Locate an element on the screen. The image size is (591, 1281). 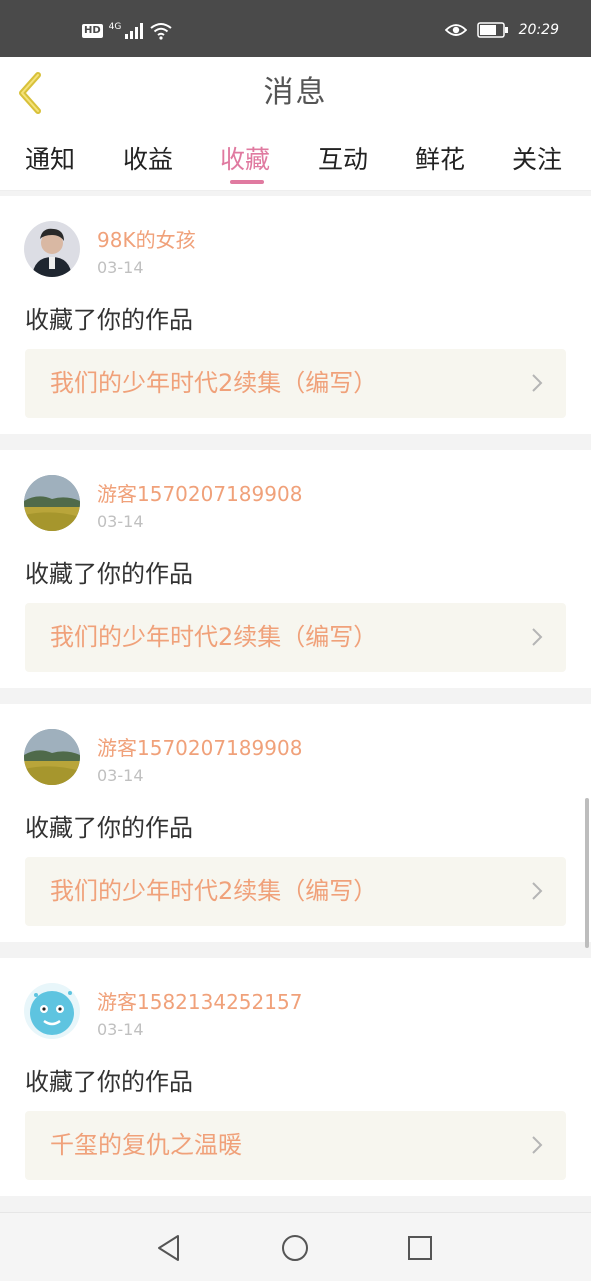
username: 98K的女孩 is located at coordinates (146, 238).